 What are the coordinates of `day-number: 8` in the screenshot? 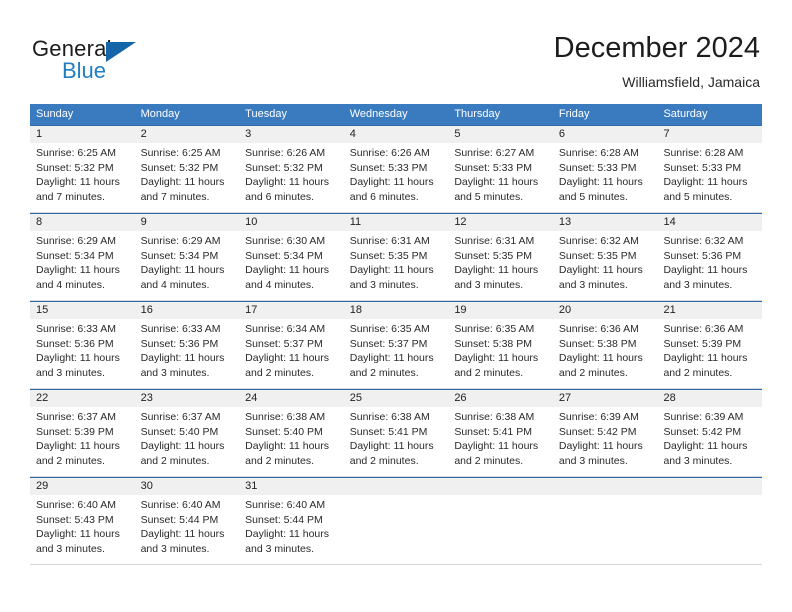 It's located at (82, 222).